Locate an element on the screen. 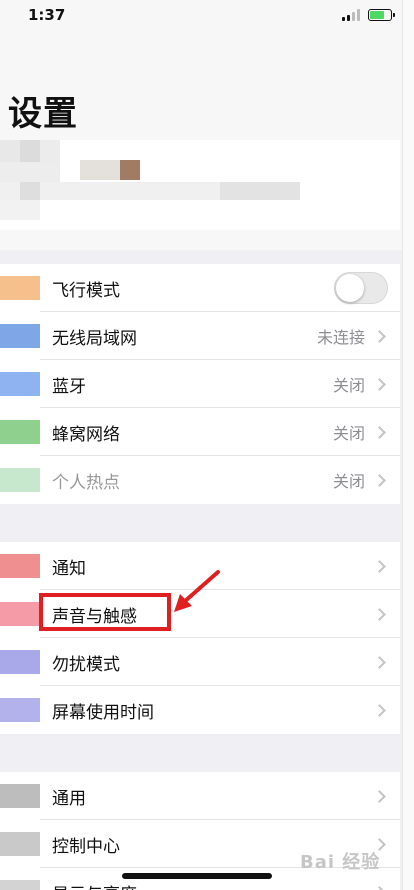 The width and height of the screenshot is (414, 890). bluetooth-icon is located at coordinates (20, 384).